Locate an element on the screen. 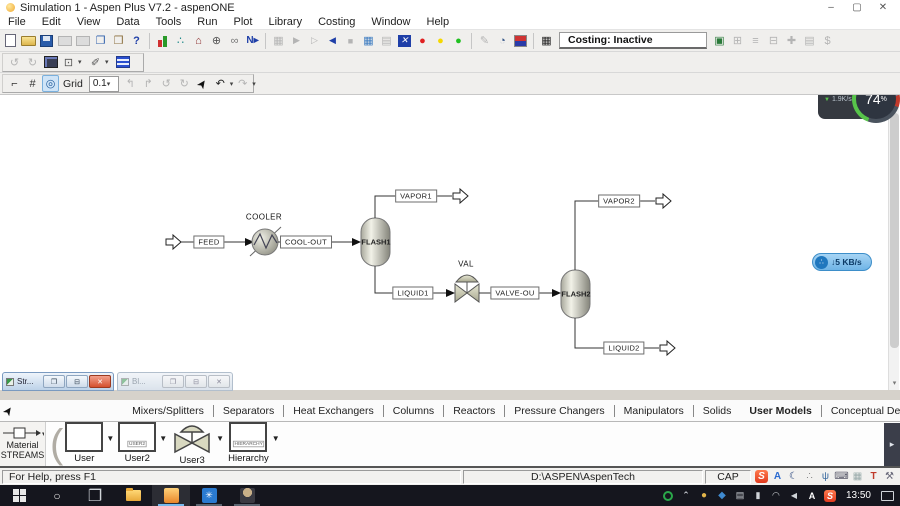 This screenshot has width=900, height=506. results-table-icon: ▦ is located at coordinates (368, 40).